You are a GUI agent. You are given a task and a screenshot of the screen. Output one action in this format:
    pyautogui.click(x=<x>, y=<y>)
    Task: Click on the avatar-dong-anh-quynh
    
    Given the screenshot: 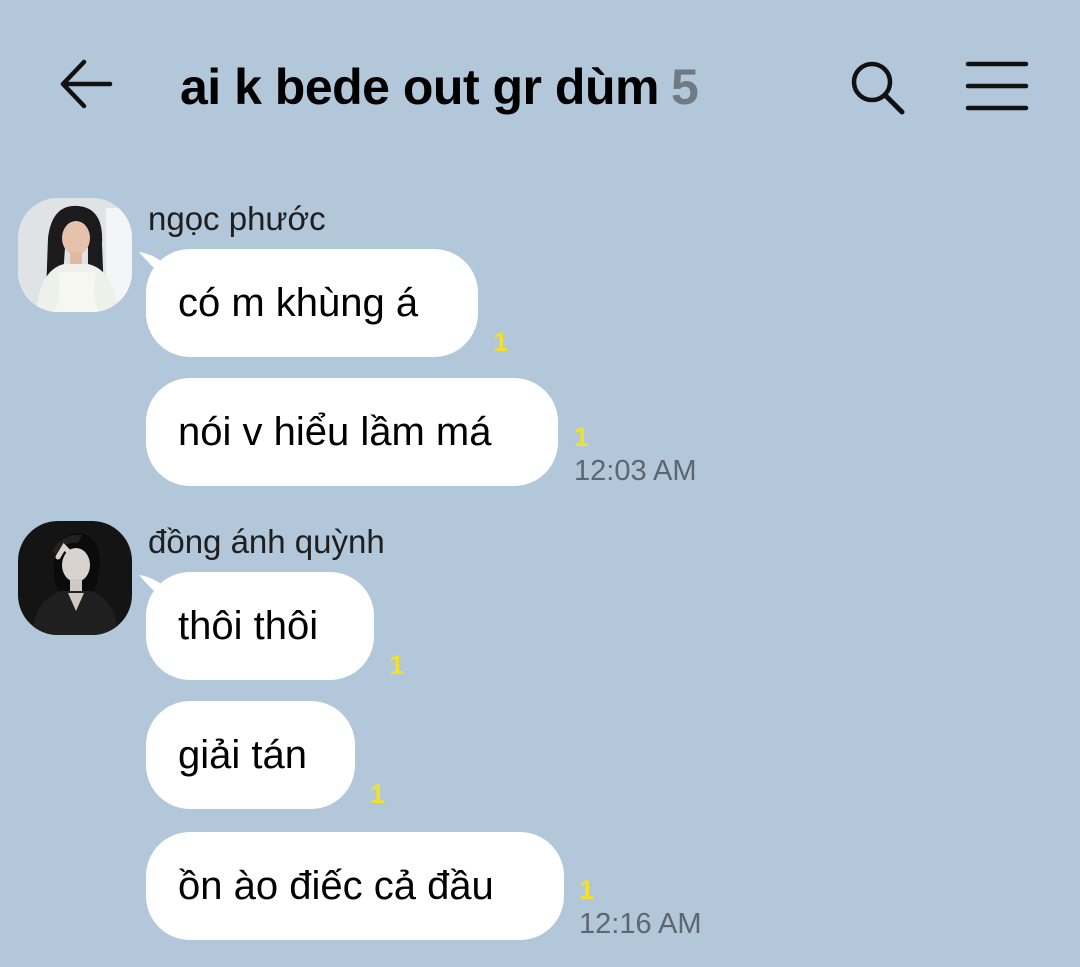 What is the action you would take?
    pyautogui.click(x=75, y=578)
    